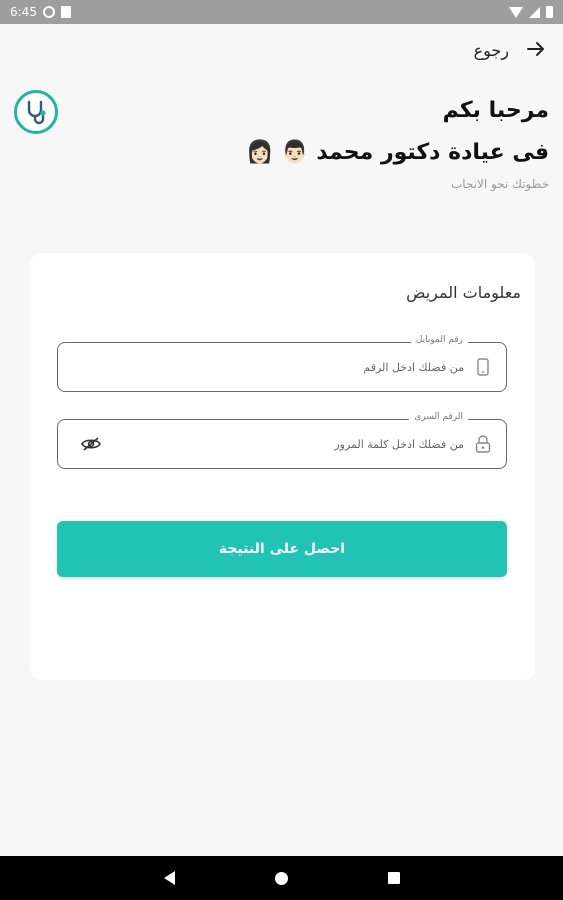  I want to click on phone-field: رقم الموبايل, so click(282, 363).